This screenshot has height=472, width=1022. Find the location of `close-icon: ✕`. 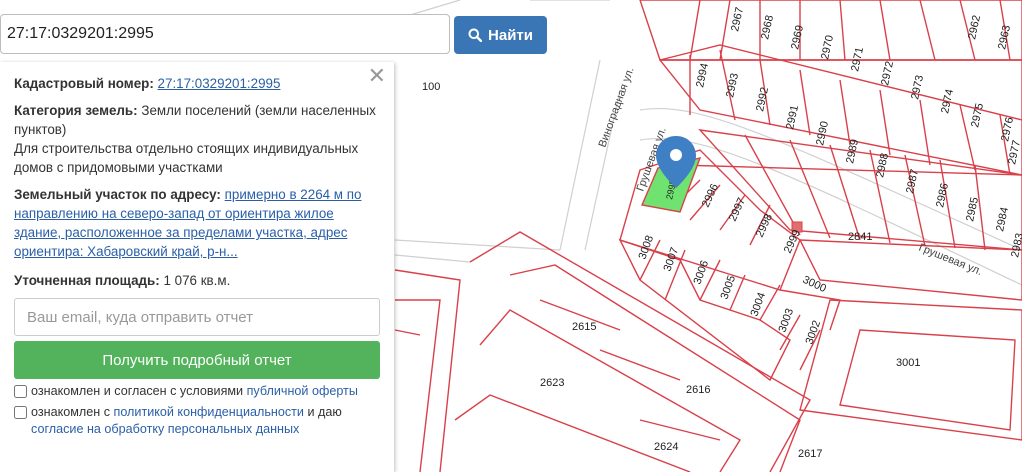

close-icon: ✕ is located at coordinates (377, 76).